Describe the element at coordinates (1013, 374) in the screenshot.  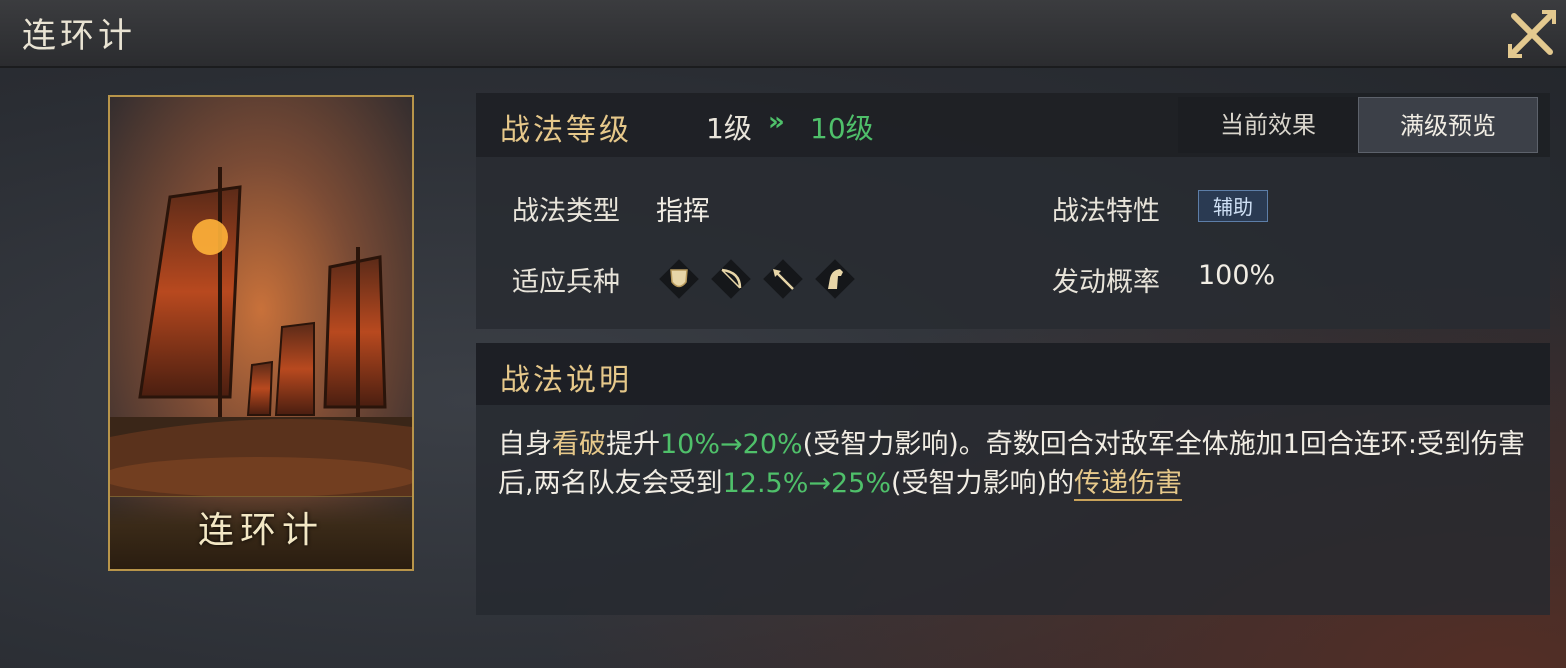
I see `description-header: 战法说明` at that location.